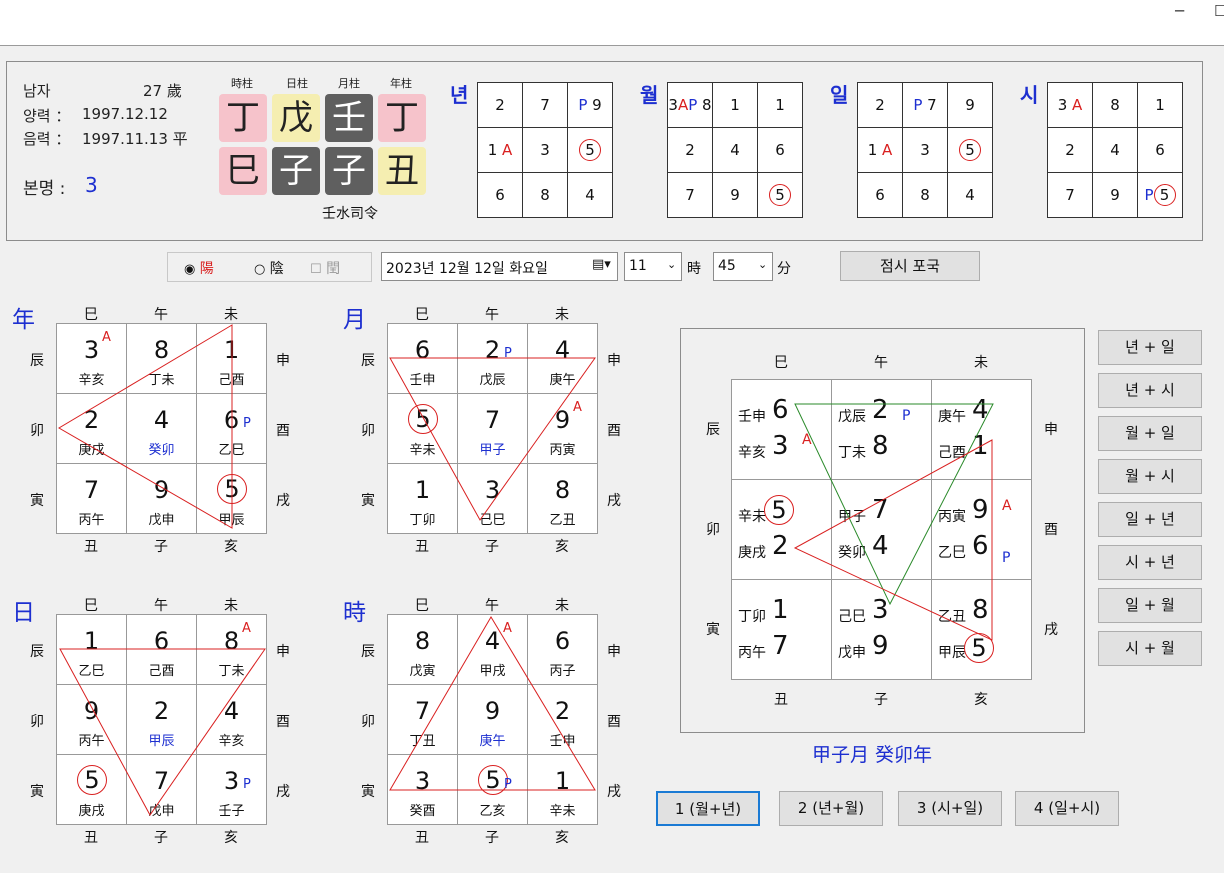  I want to click on jeomsi-button: 점시 포국, so click(910, 266).